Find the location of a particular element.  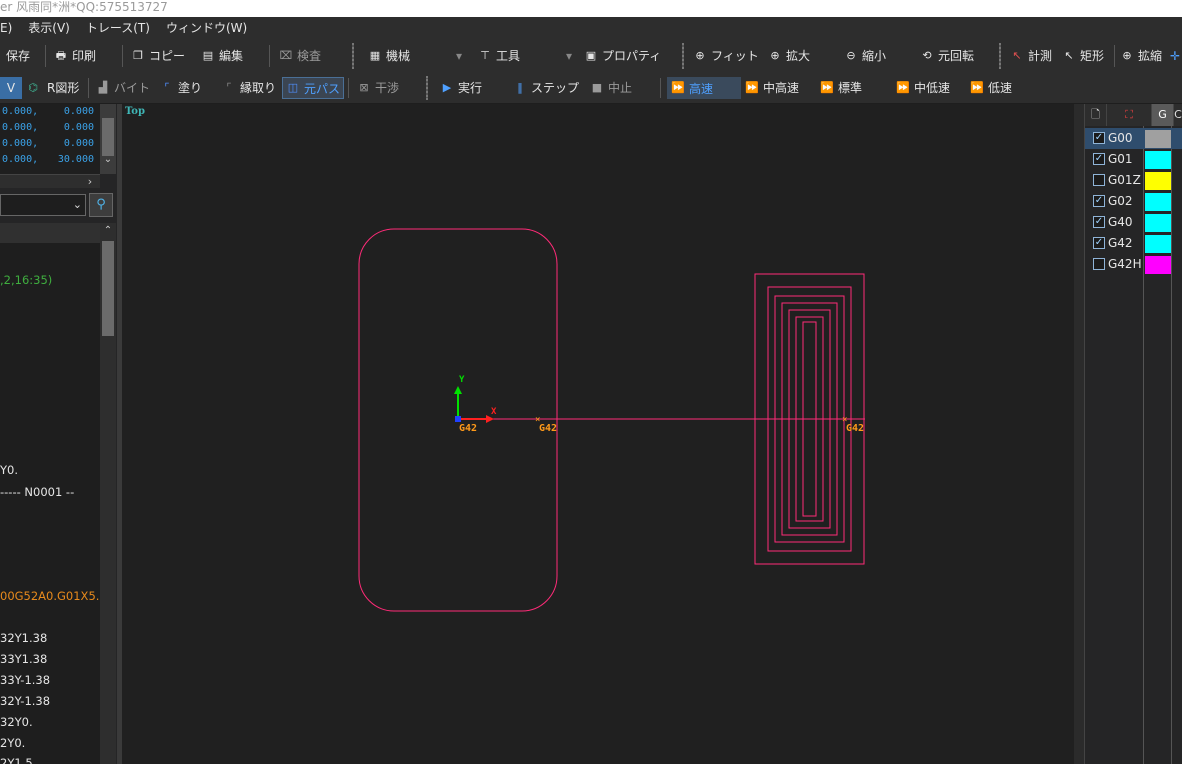

document-tab: 🗋 is located at coordinates (1096, 115).